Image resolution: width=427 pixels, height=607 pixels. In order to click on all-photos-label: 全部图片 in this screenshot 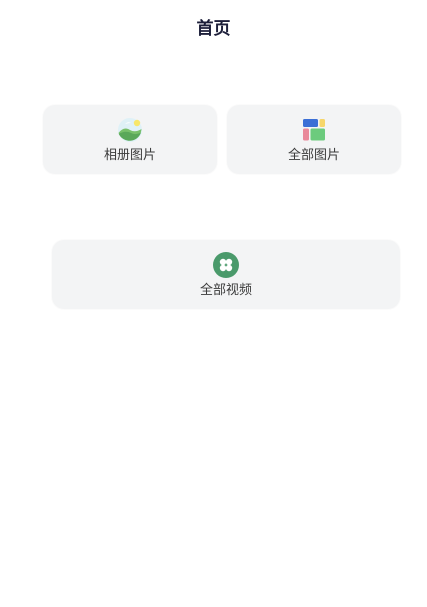, I will do `click(313, 155)`.